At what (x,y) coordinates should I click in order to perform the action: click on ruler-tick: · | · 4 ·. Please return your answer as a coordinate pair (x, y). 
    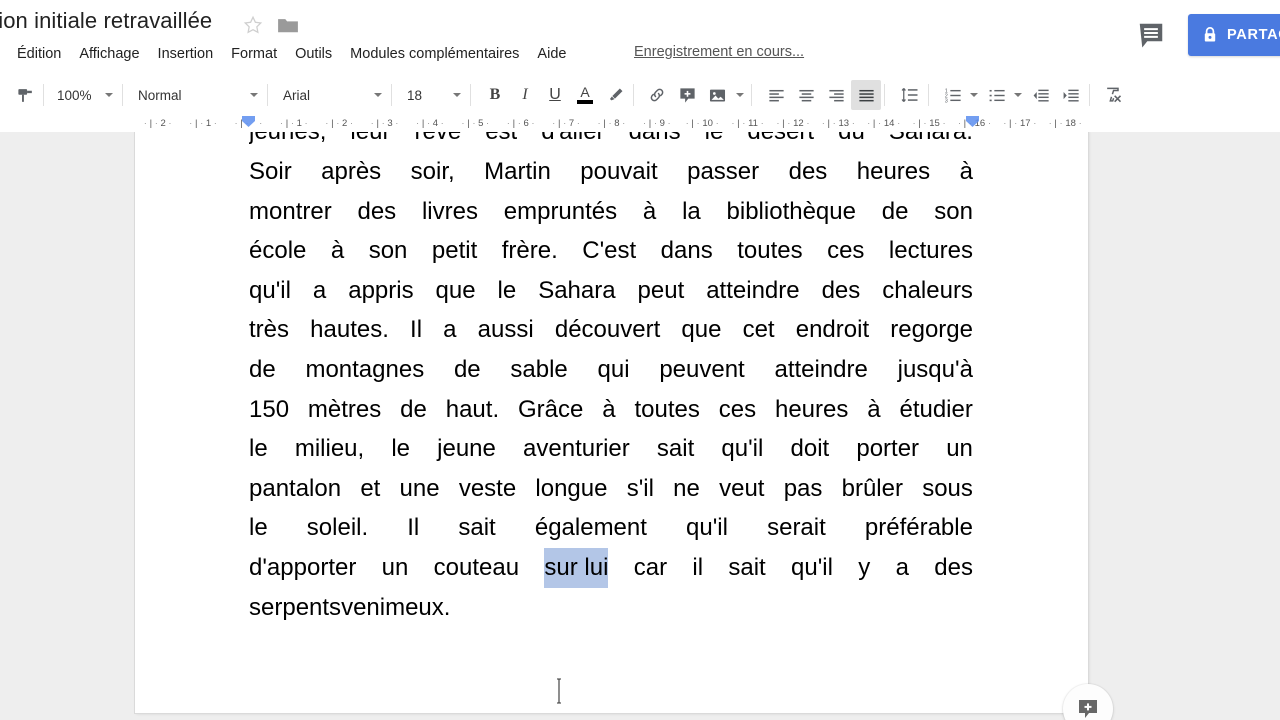
    Looking at the image, I should click on (430, 123).